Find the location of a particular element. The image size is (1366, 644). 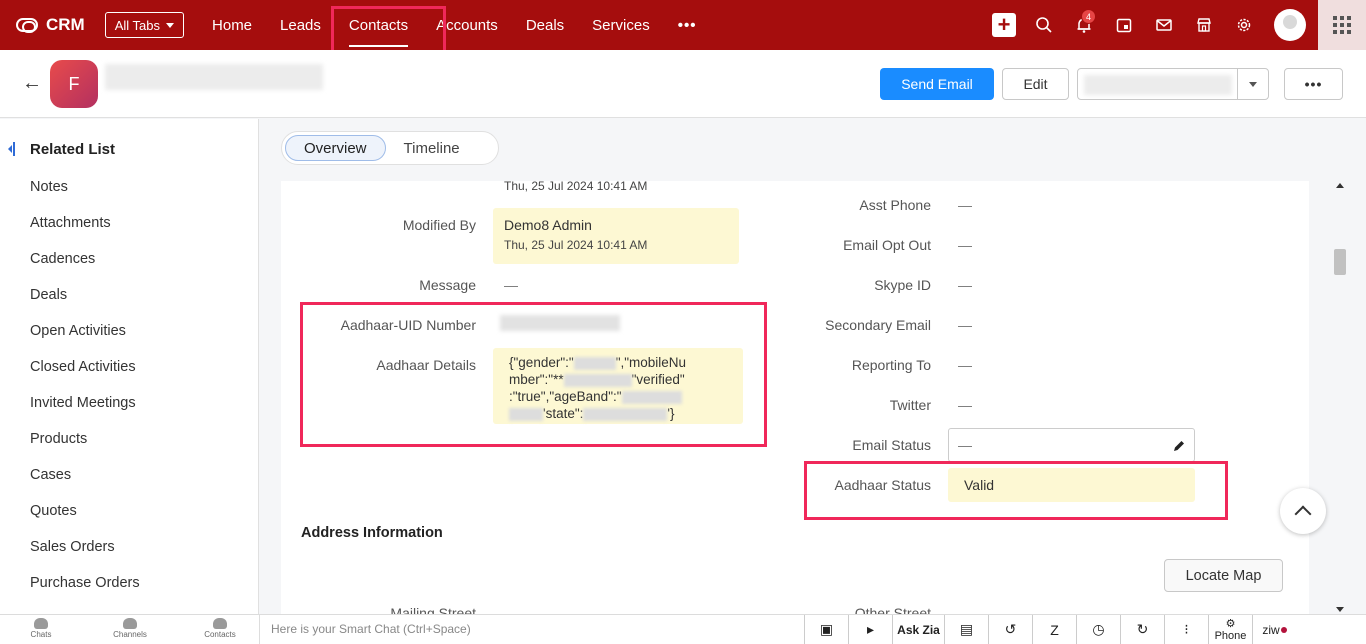

message-label: Message is located at coordinates (447, 285).